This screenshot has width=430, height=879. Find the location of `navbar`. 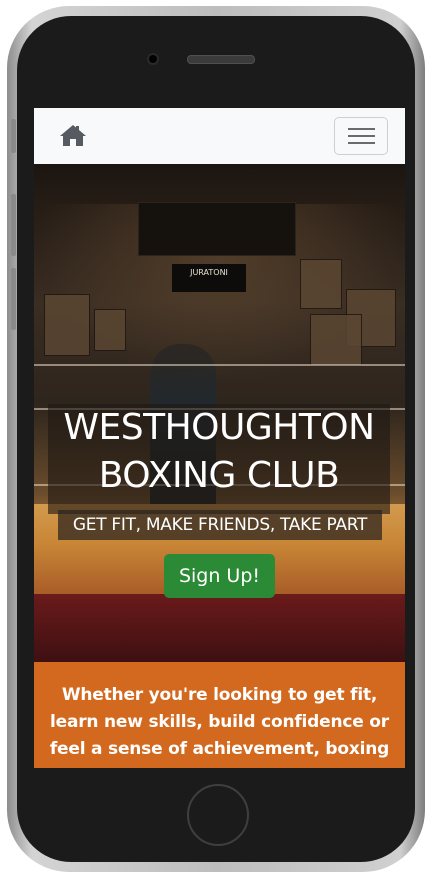

navbar is located at coordinates (219, 136).